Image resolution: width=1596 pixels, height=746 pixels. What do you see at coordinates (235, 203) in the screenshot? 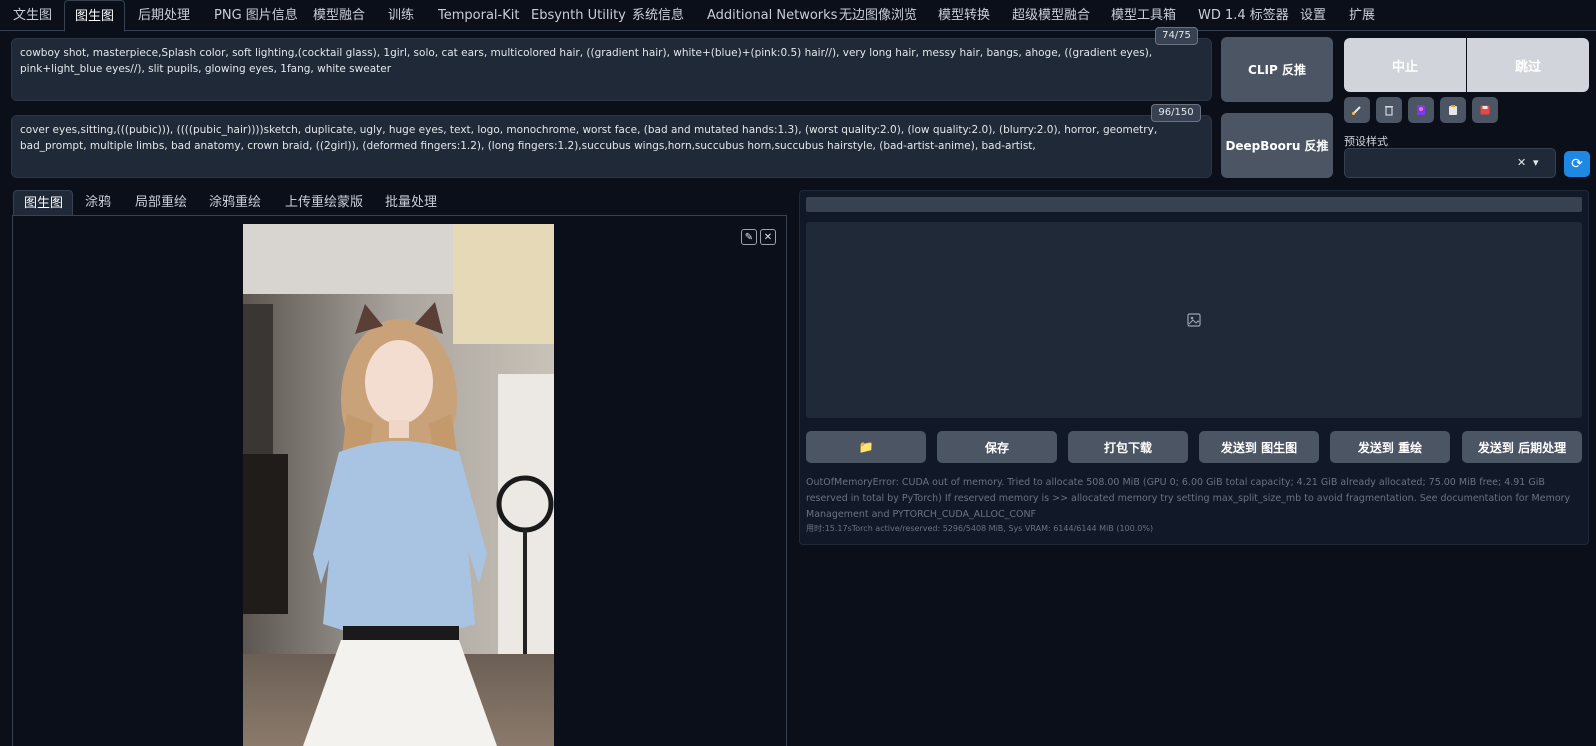
I see `subtab-inpaint-sketch: 涂鸦重绘` at bounding box center [235, 203].